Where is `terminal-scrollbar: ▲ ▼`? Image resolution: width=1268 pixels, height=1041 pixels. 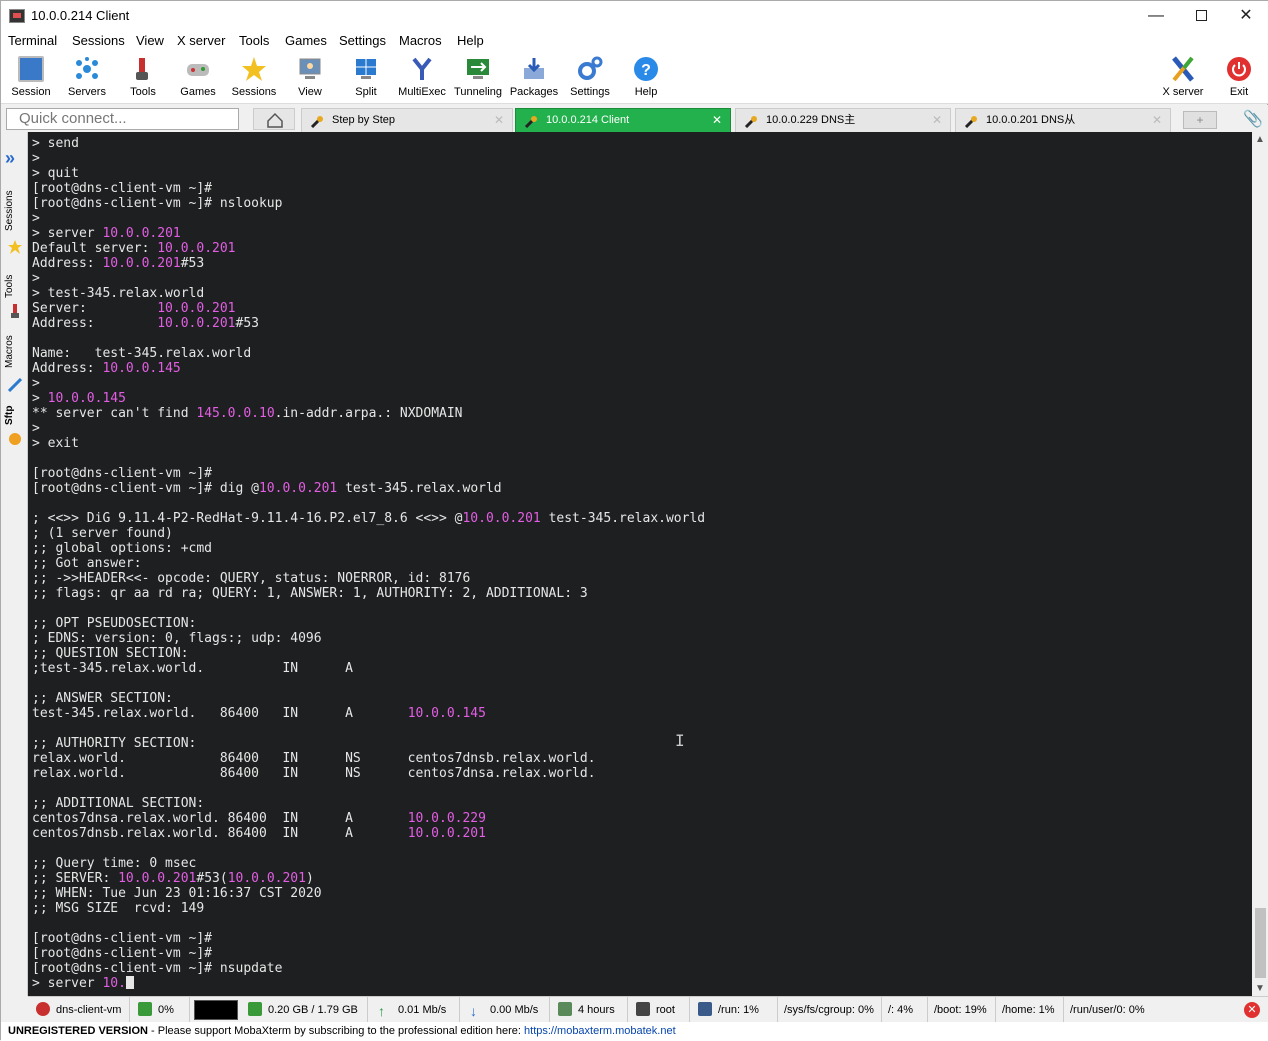 terminal-scrollbar: ▲ ▼ is located at coordinates (1260, 564).